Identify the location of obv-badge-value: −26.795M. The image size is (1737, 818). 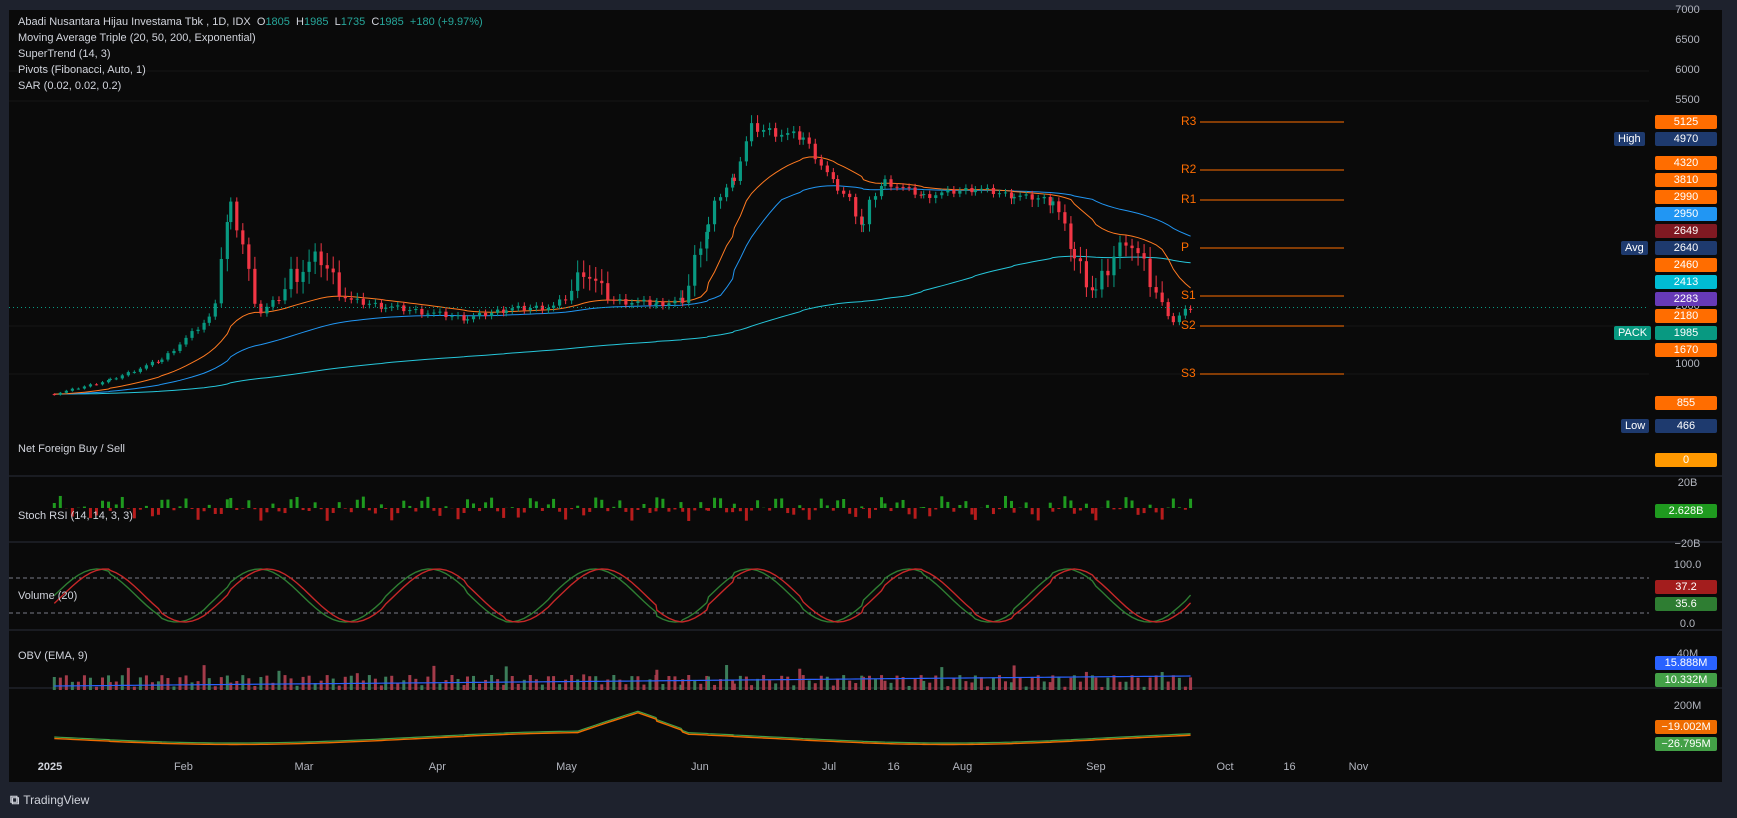
(1686, 744).